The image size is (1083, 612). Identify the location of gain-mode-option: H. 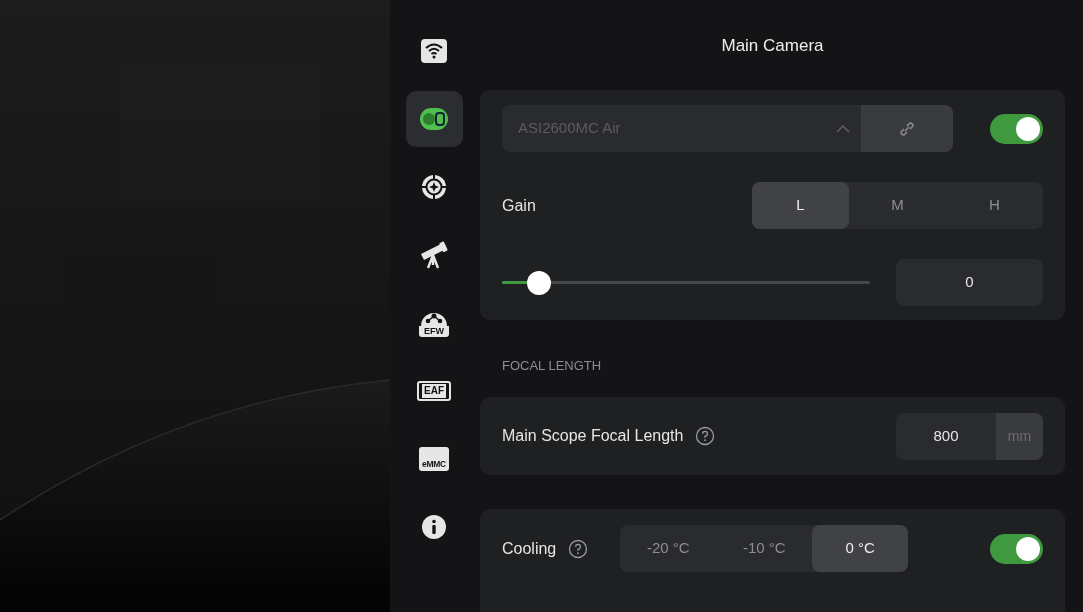
(994, 205).